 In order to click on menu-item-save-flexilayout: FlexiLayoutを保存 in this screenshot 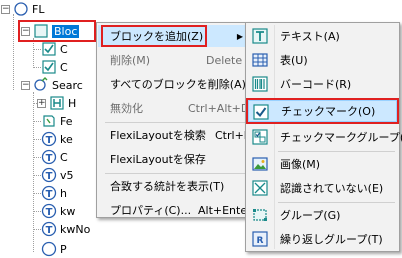, I will do `click(173, 159)`.